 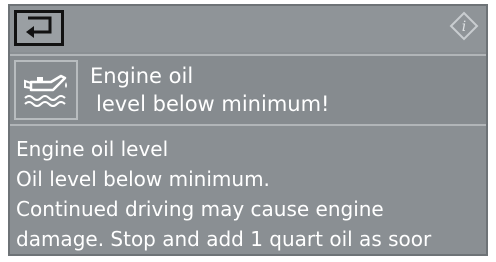 I want to click on detail-line: Engine oil level, so click(x=92, y=149).